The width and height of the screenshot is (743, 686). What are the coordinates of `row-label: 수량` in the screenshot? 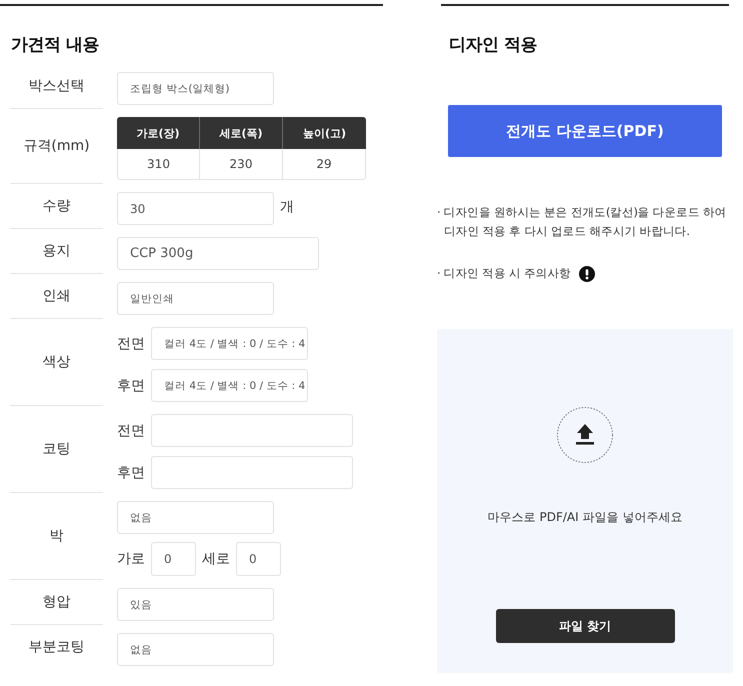 It's located at (56, 206).